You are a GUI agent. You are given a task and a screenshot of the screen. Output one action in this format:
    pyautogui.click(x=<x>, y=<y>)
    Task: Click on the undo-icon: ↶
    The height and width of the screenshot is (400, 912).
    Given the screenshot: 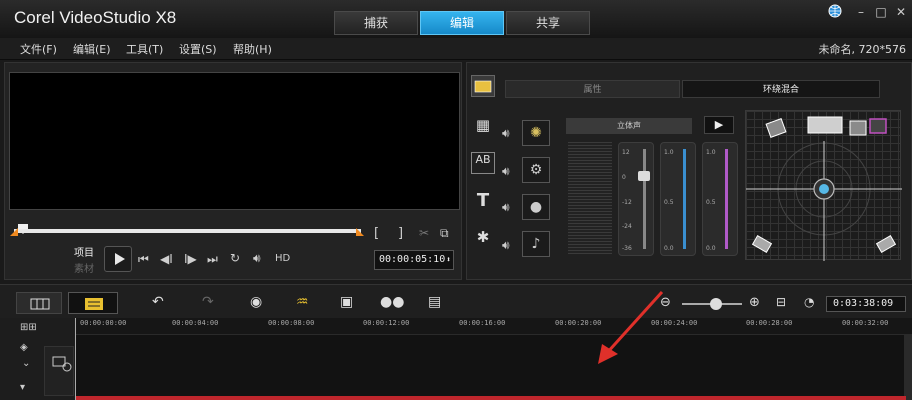 What is the action you would take?
    pyautogui.click(x=158, y=302)
    